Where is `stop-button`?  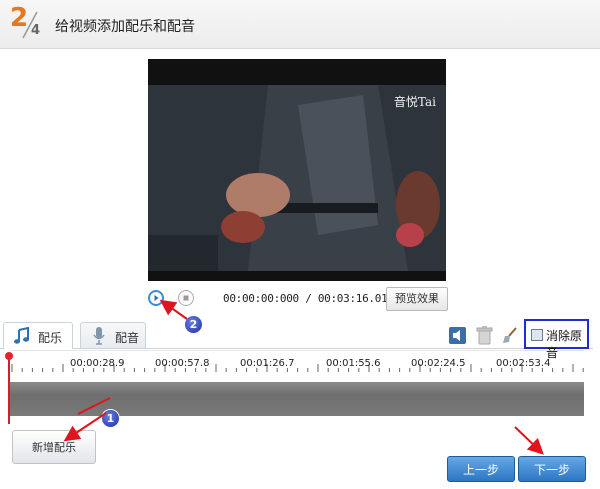
stop-button is located at coordinates (186, 298).